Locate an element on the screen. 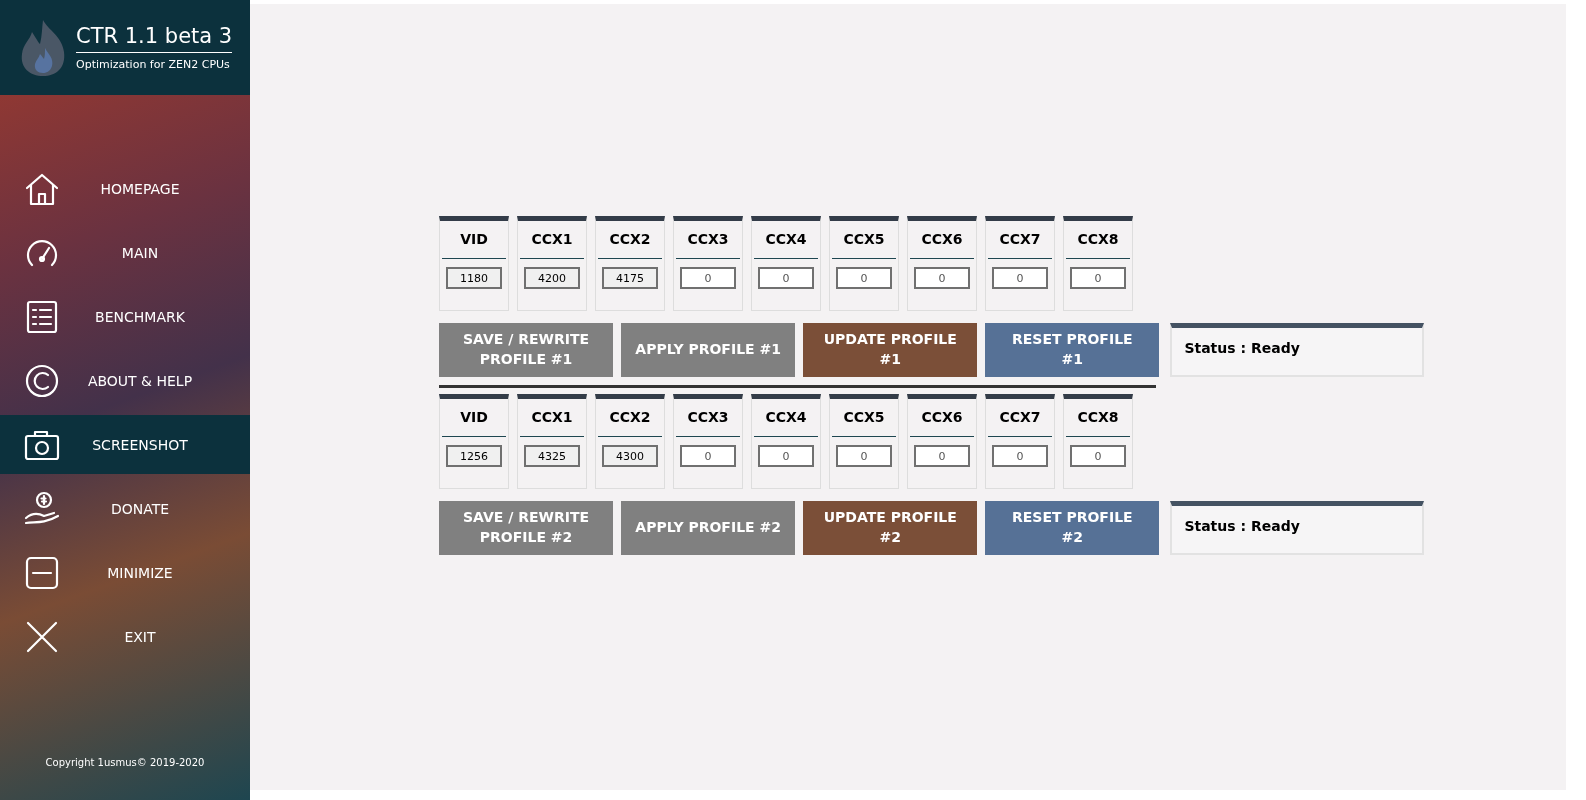 The width and height of the screenshot is (1586, 800). sidebar-item: SCREENSHOT is located at coordinates (125, 444).